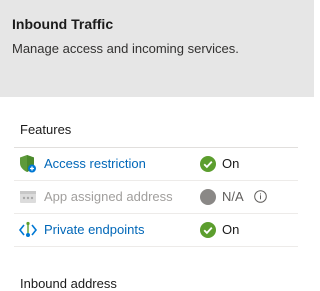 The width and height of the screenshot is (320, 291). What do you see at coordinates (95, 163) in the screenshot?
I see `access-restriction-link: Access restriction` at bounding box center [95, 163].